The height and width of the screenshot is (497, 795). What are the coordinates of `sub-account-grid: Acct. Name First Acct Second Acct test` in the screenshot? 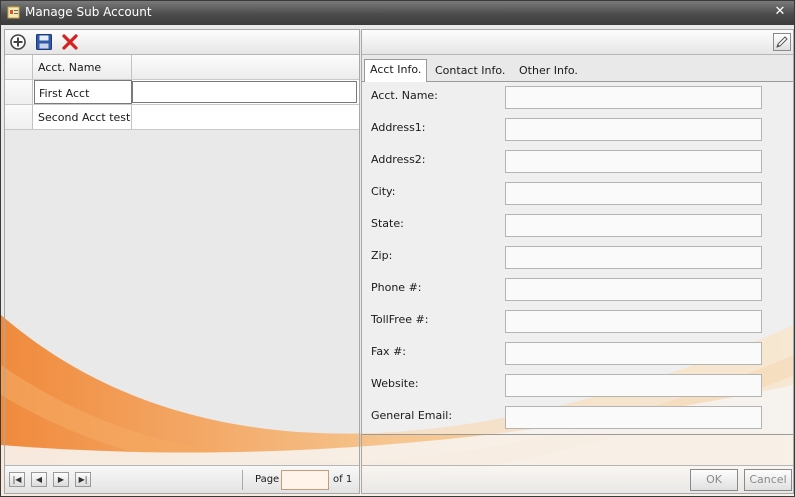 It's located at (182, 92).